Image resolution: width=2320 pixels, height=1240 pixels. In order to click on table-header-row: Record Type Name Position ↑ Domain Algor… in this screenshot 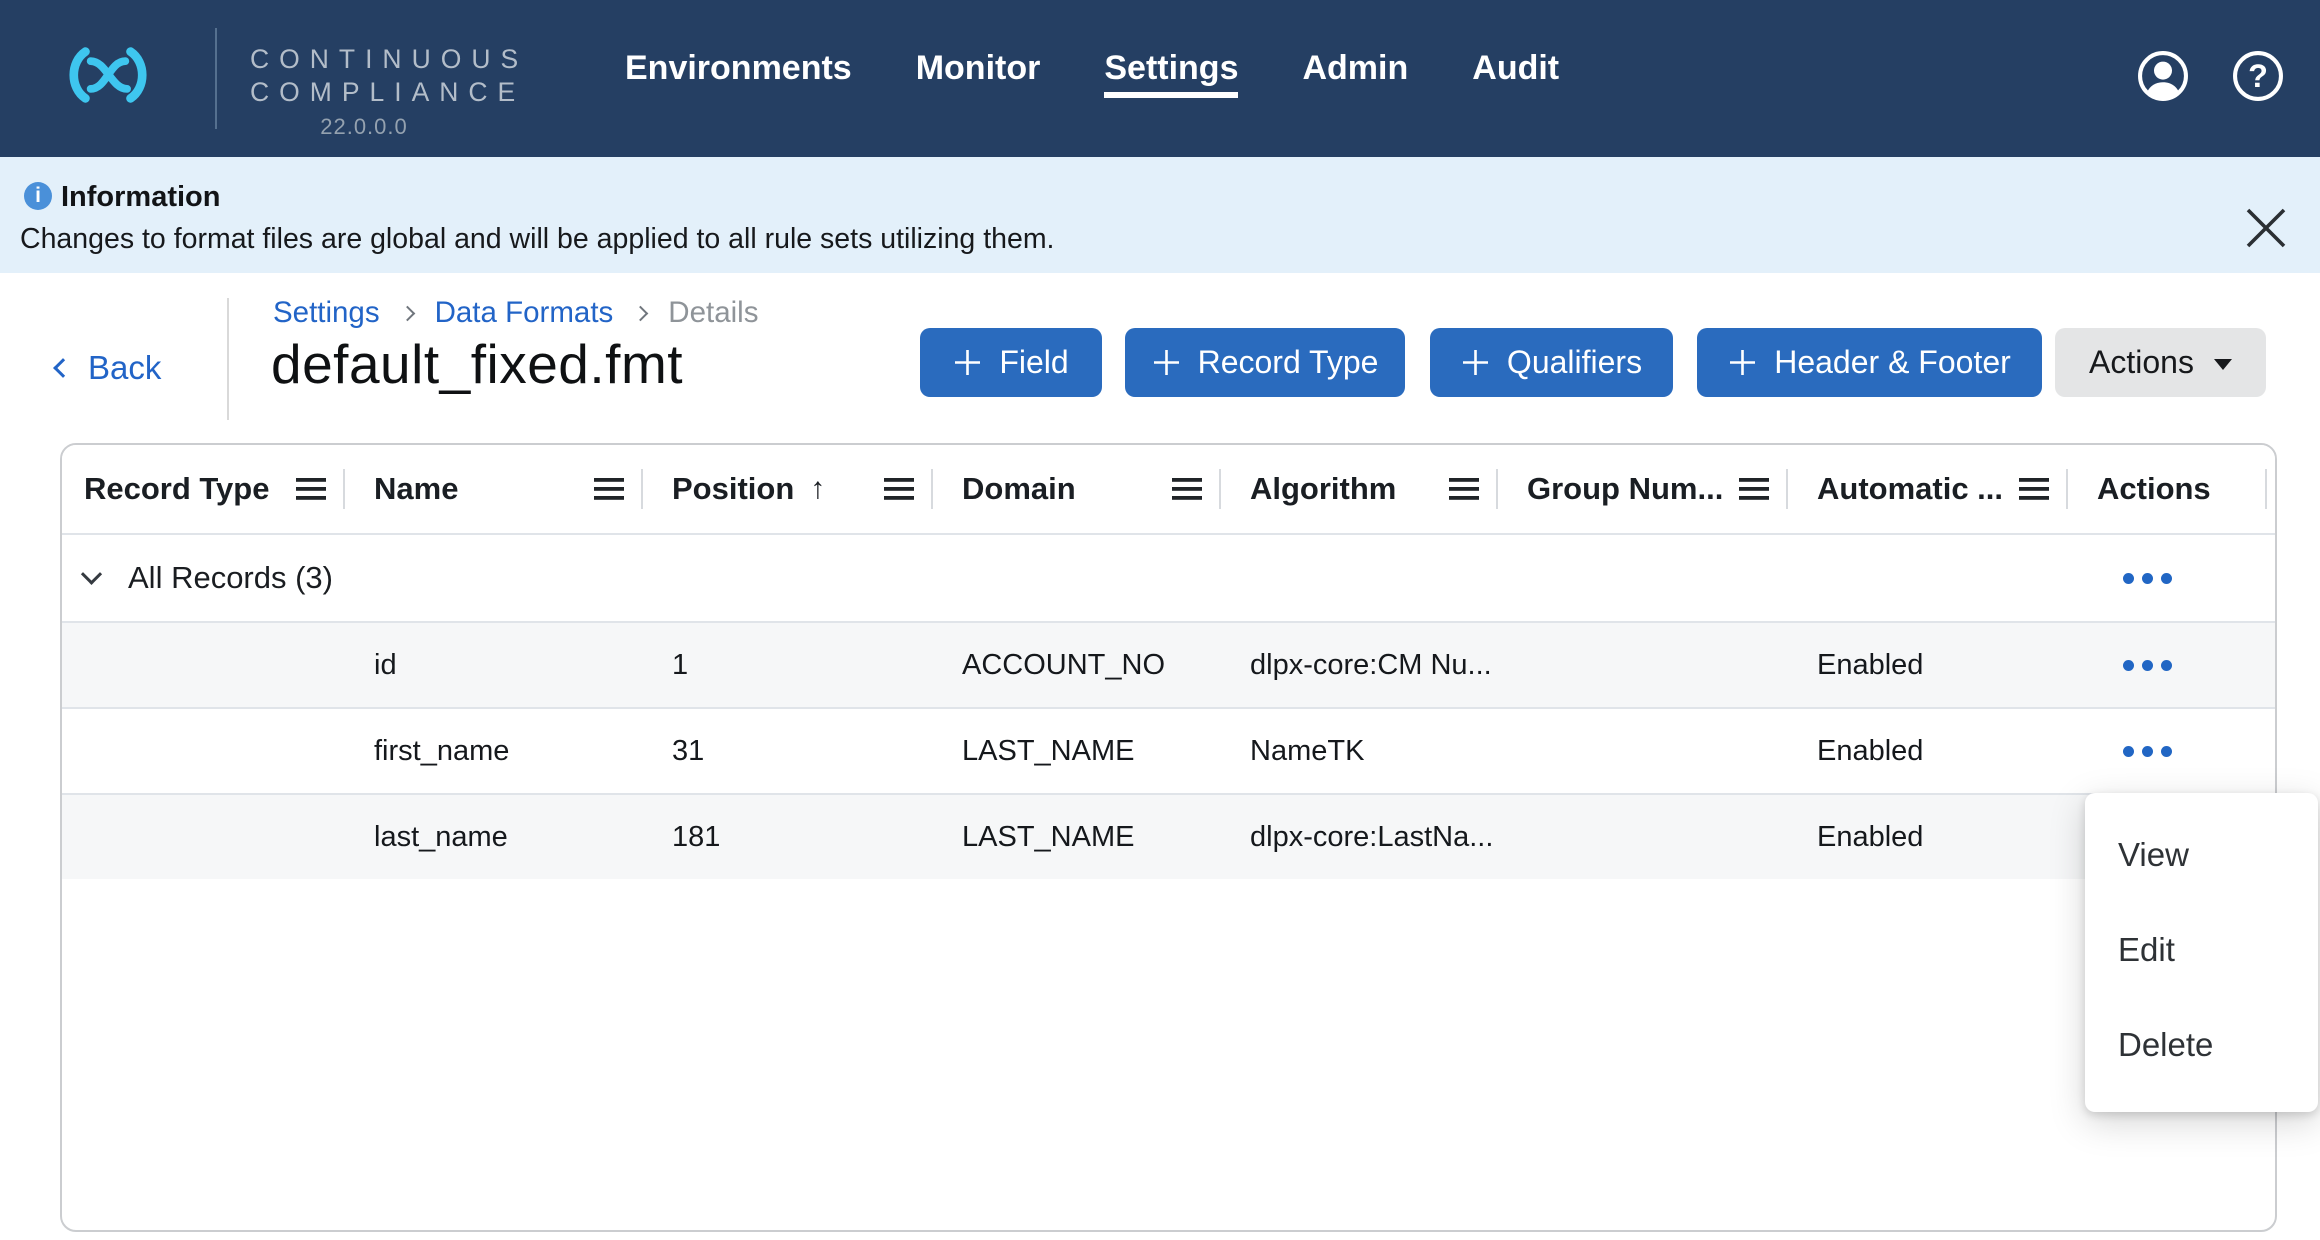, I will do `click(1168, 490)`.